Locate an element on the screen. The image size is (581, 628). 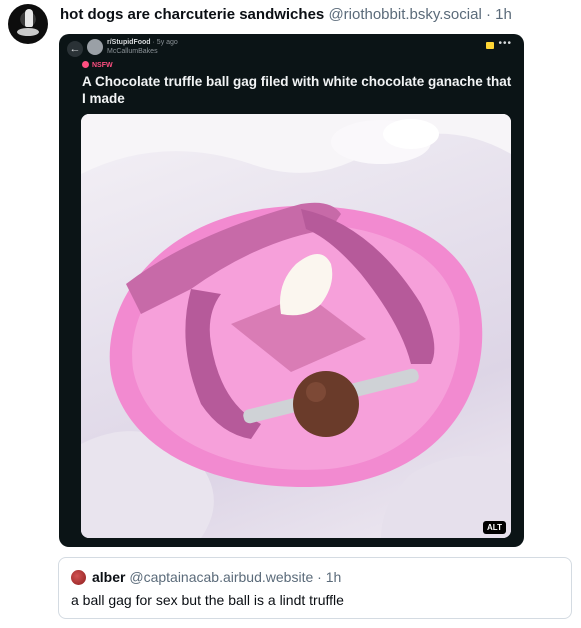
more-icon: ••• is located at coordinates (505, 43).